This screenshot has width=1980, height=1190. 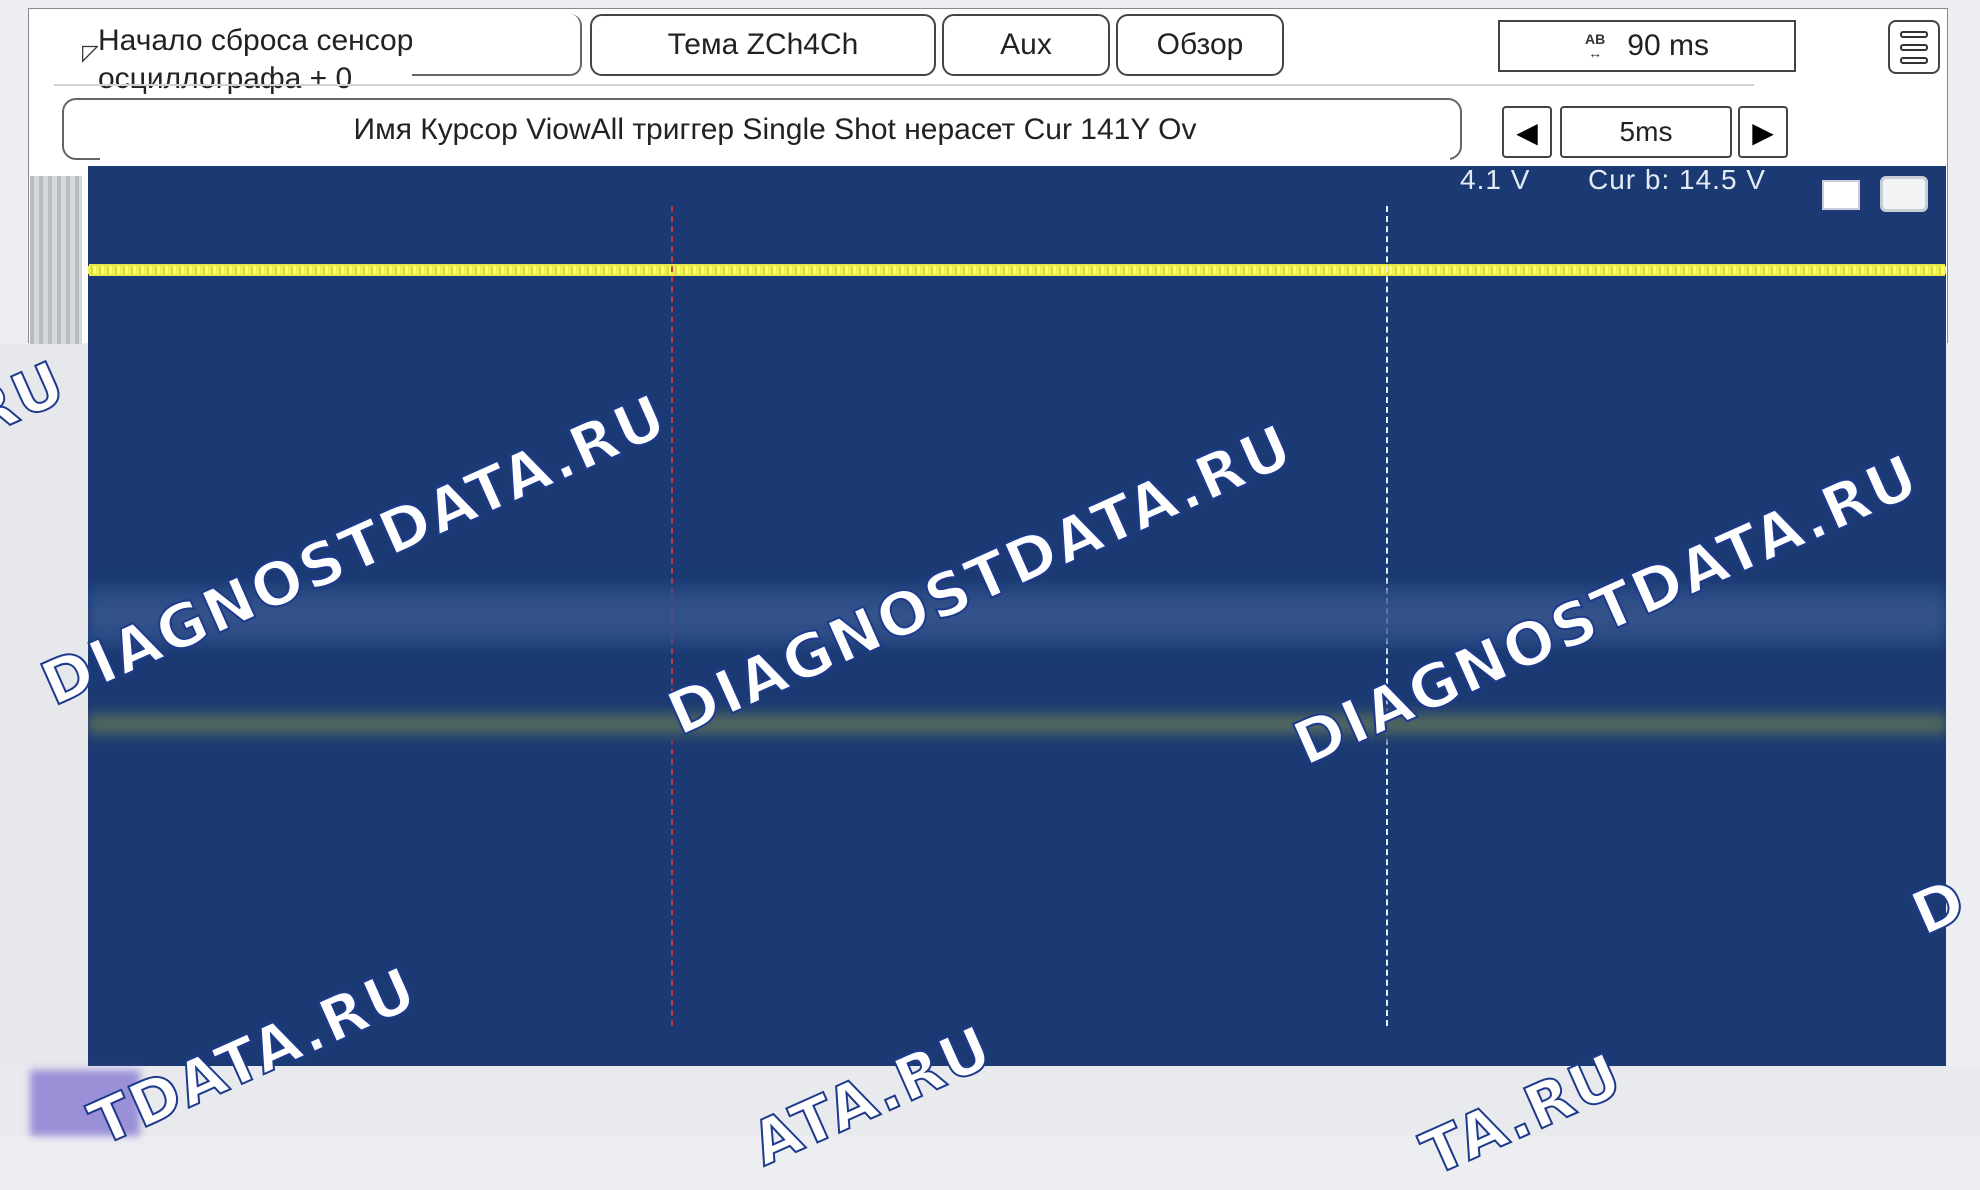 What do you see at coordinates (56, 261) in the screenshot?
I see `vertical-scrollbar` at bounding box center [56, 261].